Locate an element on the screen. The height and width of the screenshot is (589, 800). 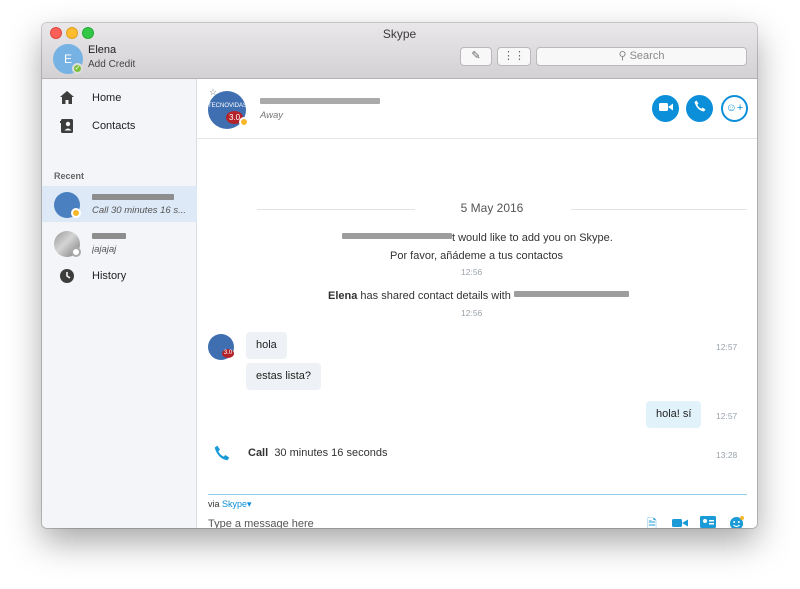
video-call-button is located at coordinates (665, 108).